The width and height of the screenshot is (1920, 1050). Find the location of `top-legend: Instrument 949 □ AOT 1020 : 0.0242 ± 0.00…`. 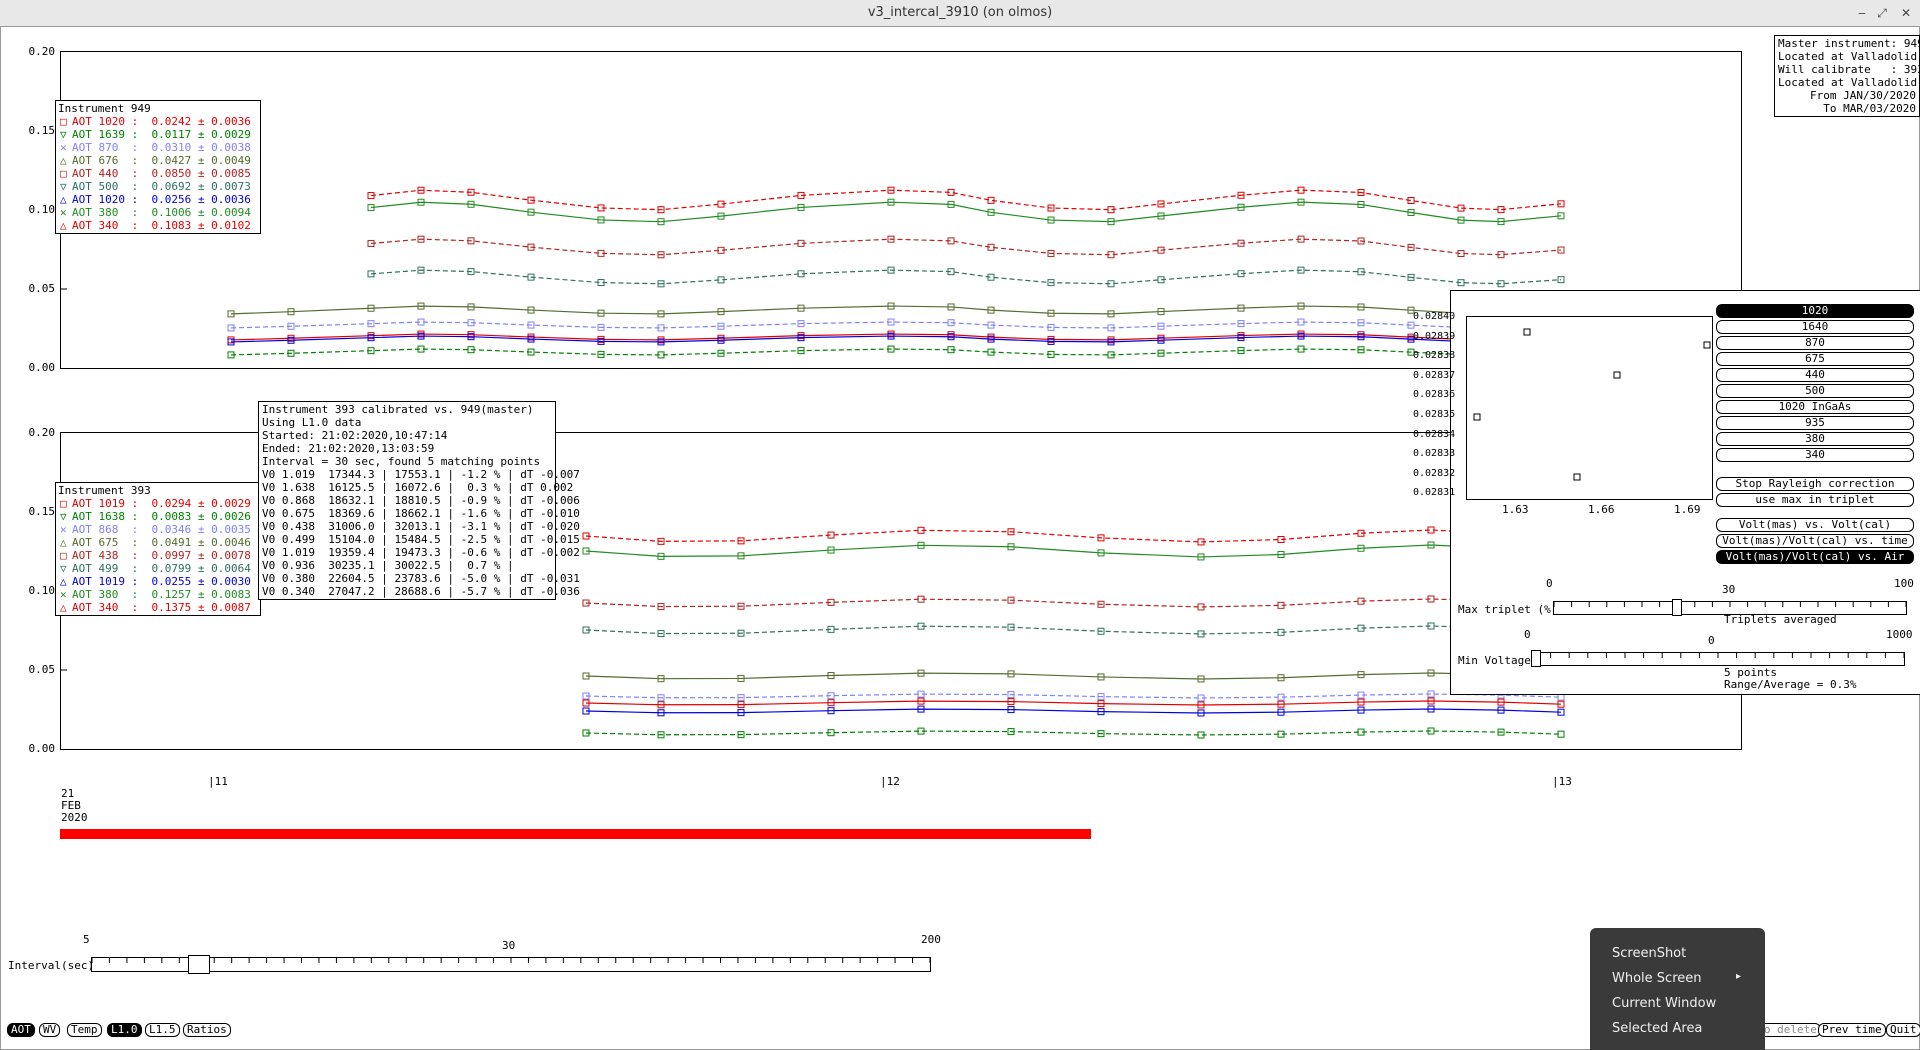

top-legend: Instrument 949 □ AOT 1020 : 0.0242 ± 0.00… is located at coordinates (158, 167).